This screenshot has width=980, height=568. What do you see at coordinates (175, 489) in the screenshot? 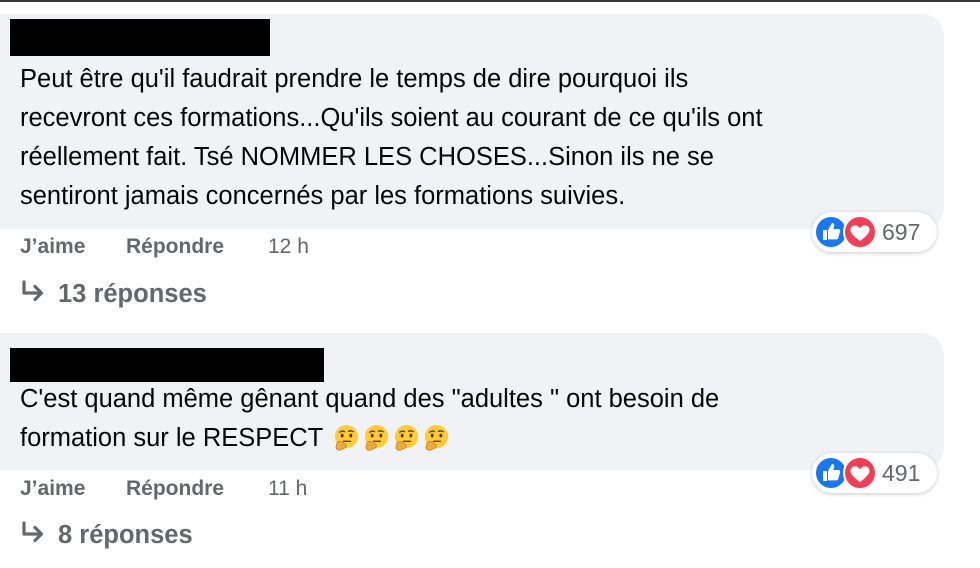
I see `reply-button: Répondre` at bounding box center [175, 489].